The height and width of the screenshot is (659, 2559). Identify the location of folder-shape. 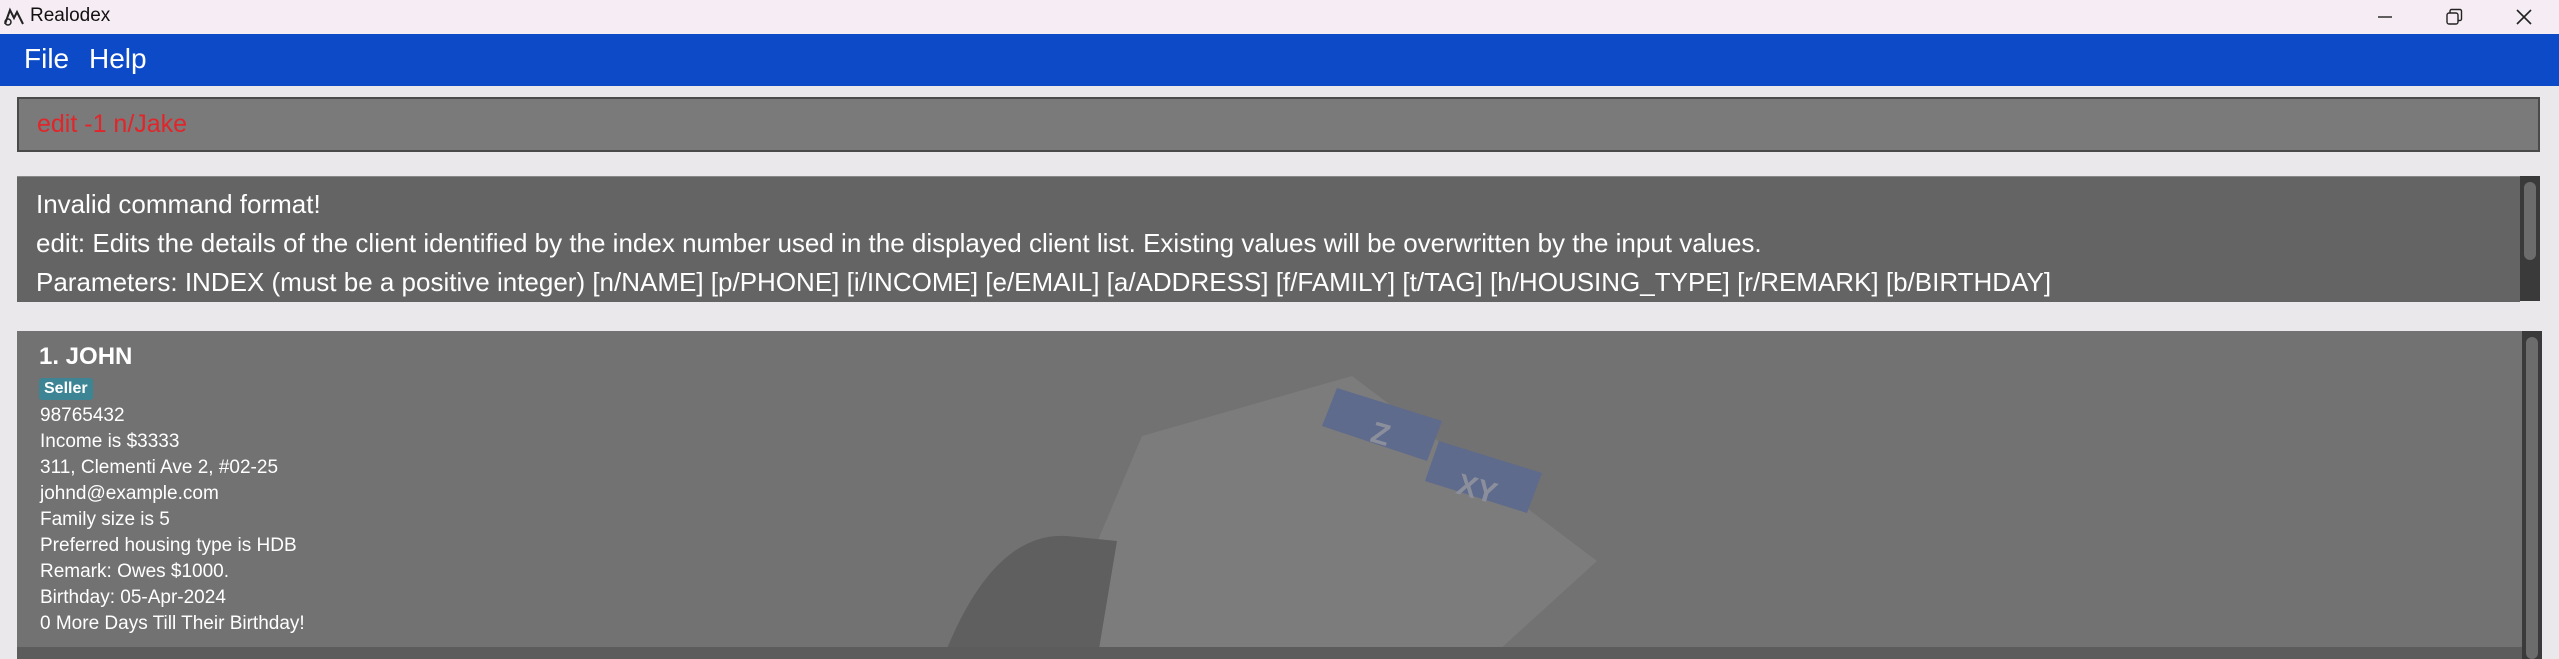
(1322, 517).